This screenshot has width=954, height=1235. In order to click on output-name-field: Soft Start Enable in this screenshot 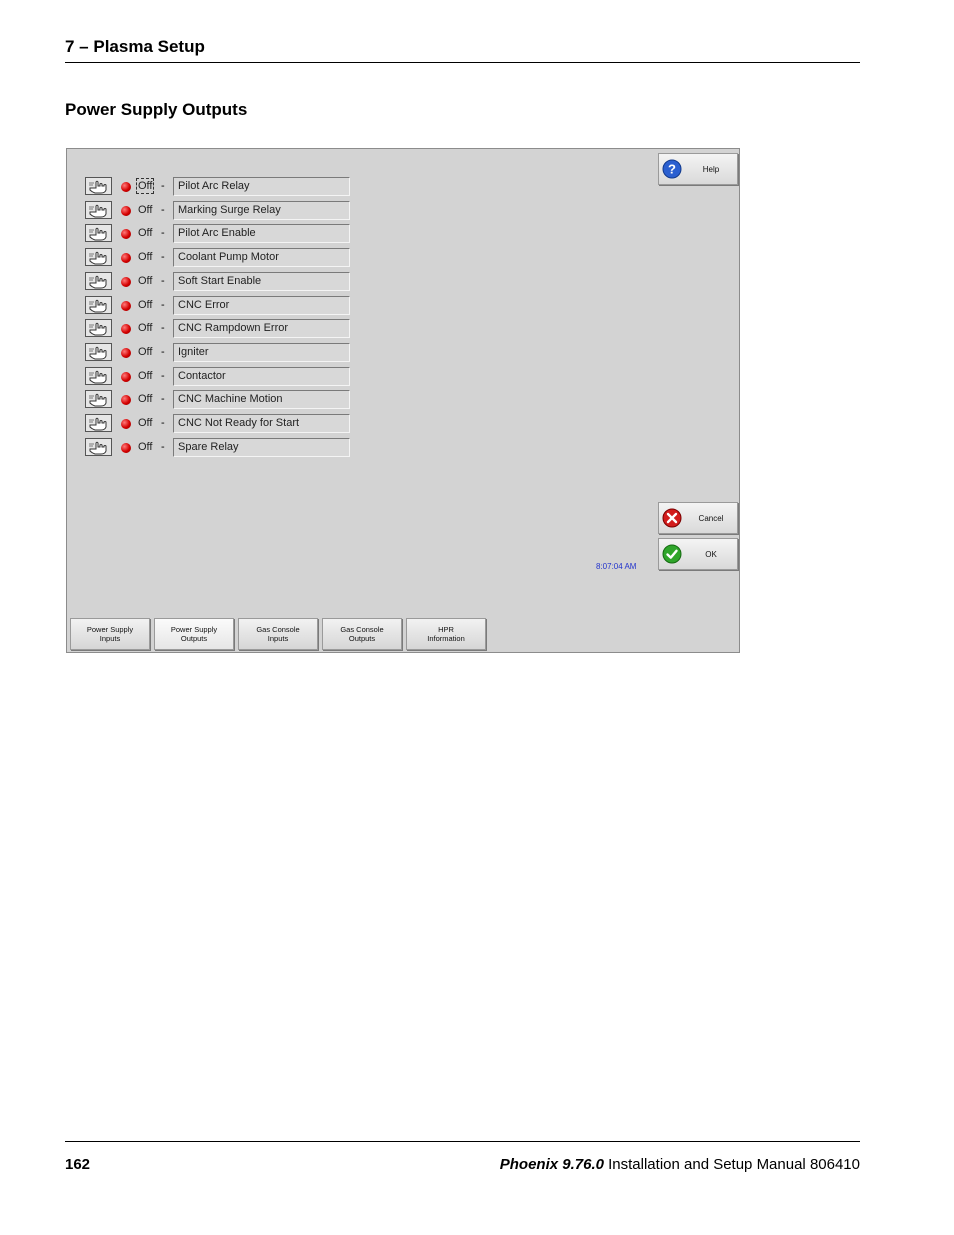, I will do `click(261, 281)`.